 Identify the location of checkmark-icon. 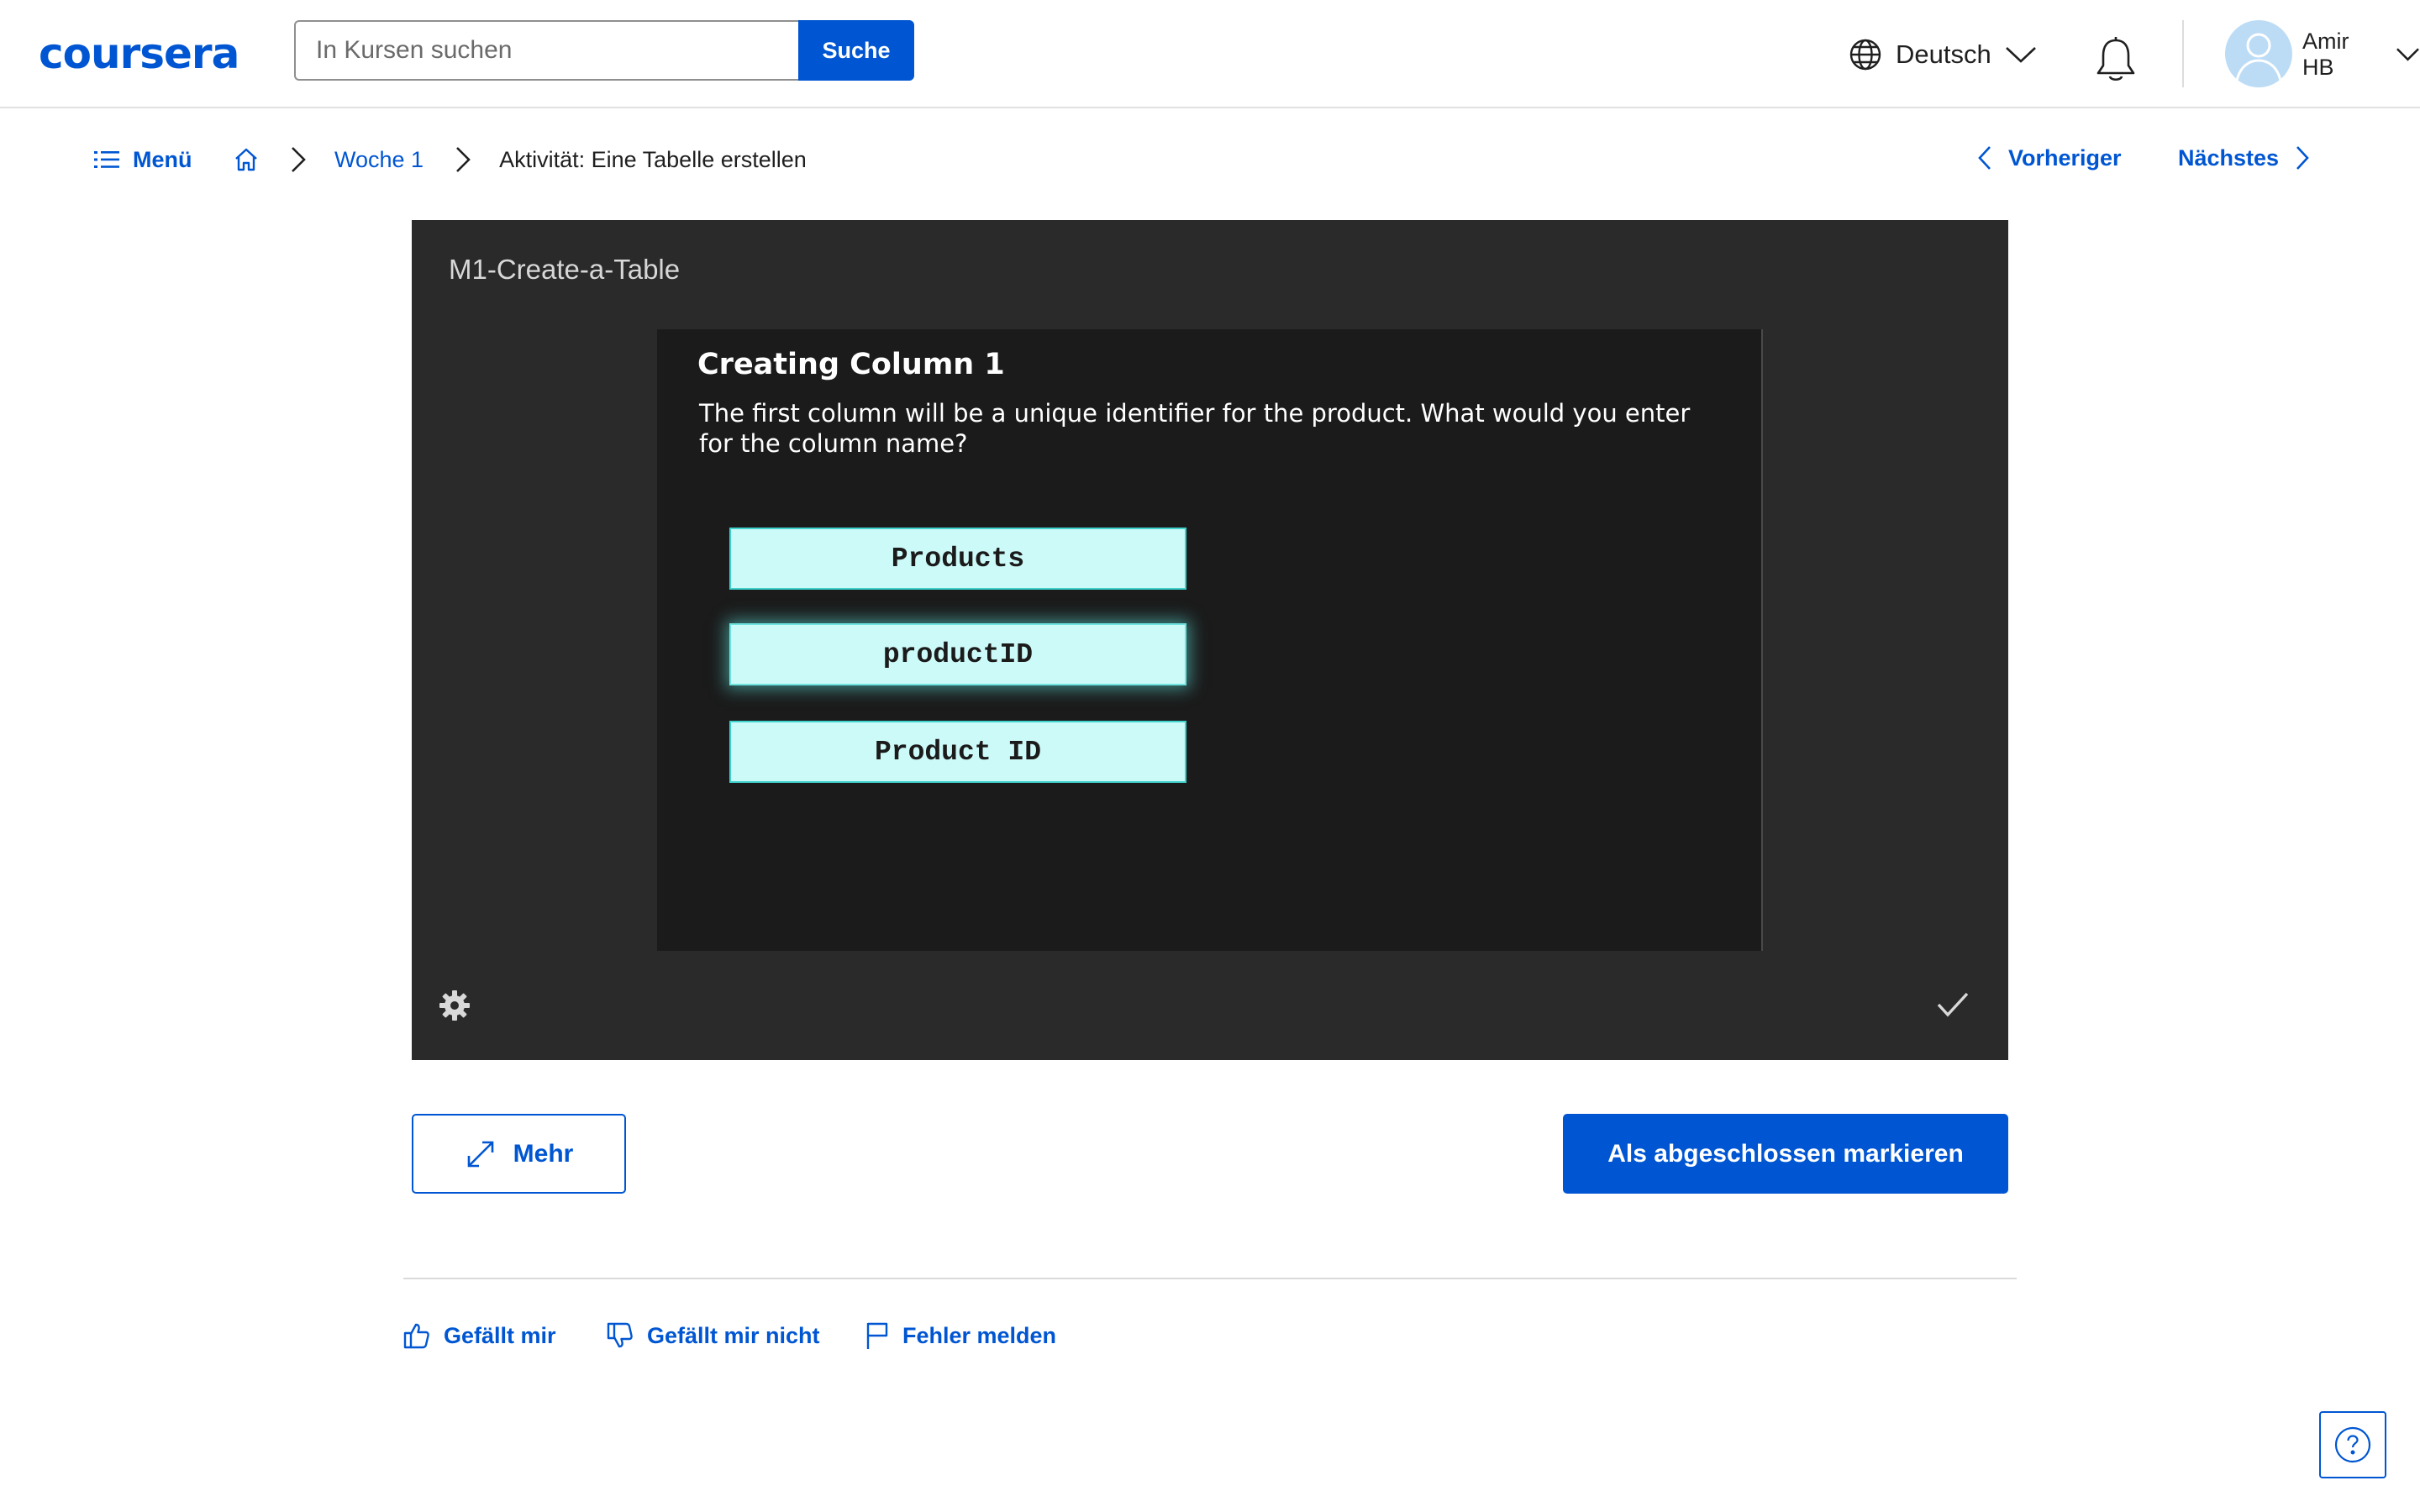
(1953, 1005).